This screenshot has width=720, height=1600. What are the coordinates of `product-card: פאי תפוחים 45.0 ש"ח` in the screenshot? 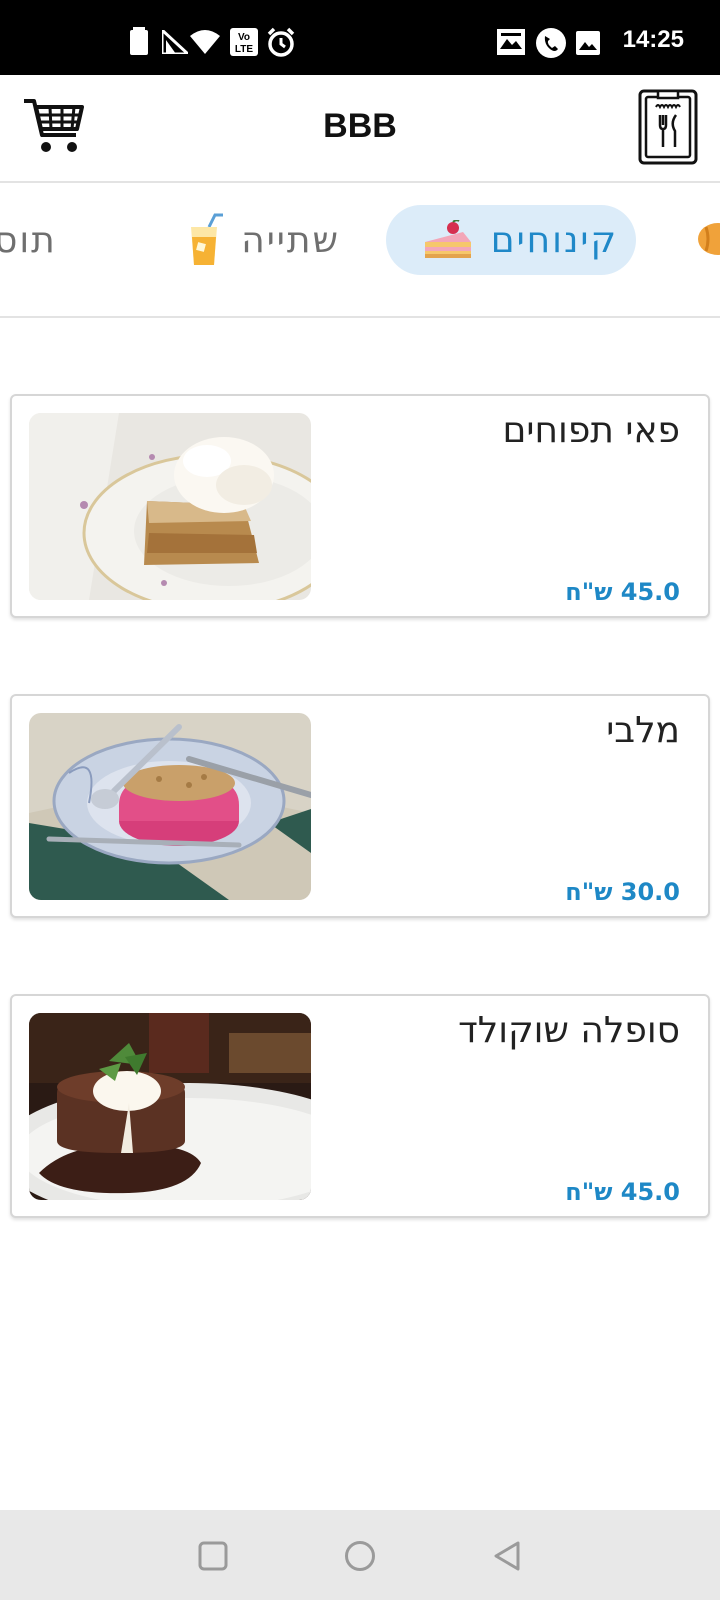 It's located at (360, 506).